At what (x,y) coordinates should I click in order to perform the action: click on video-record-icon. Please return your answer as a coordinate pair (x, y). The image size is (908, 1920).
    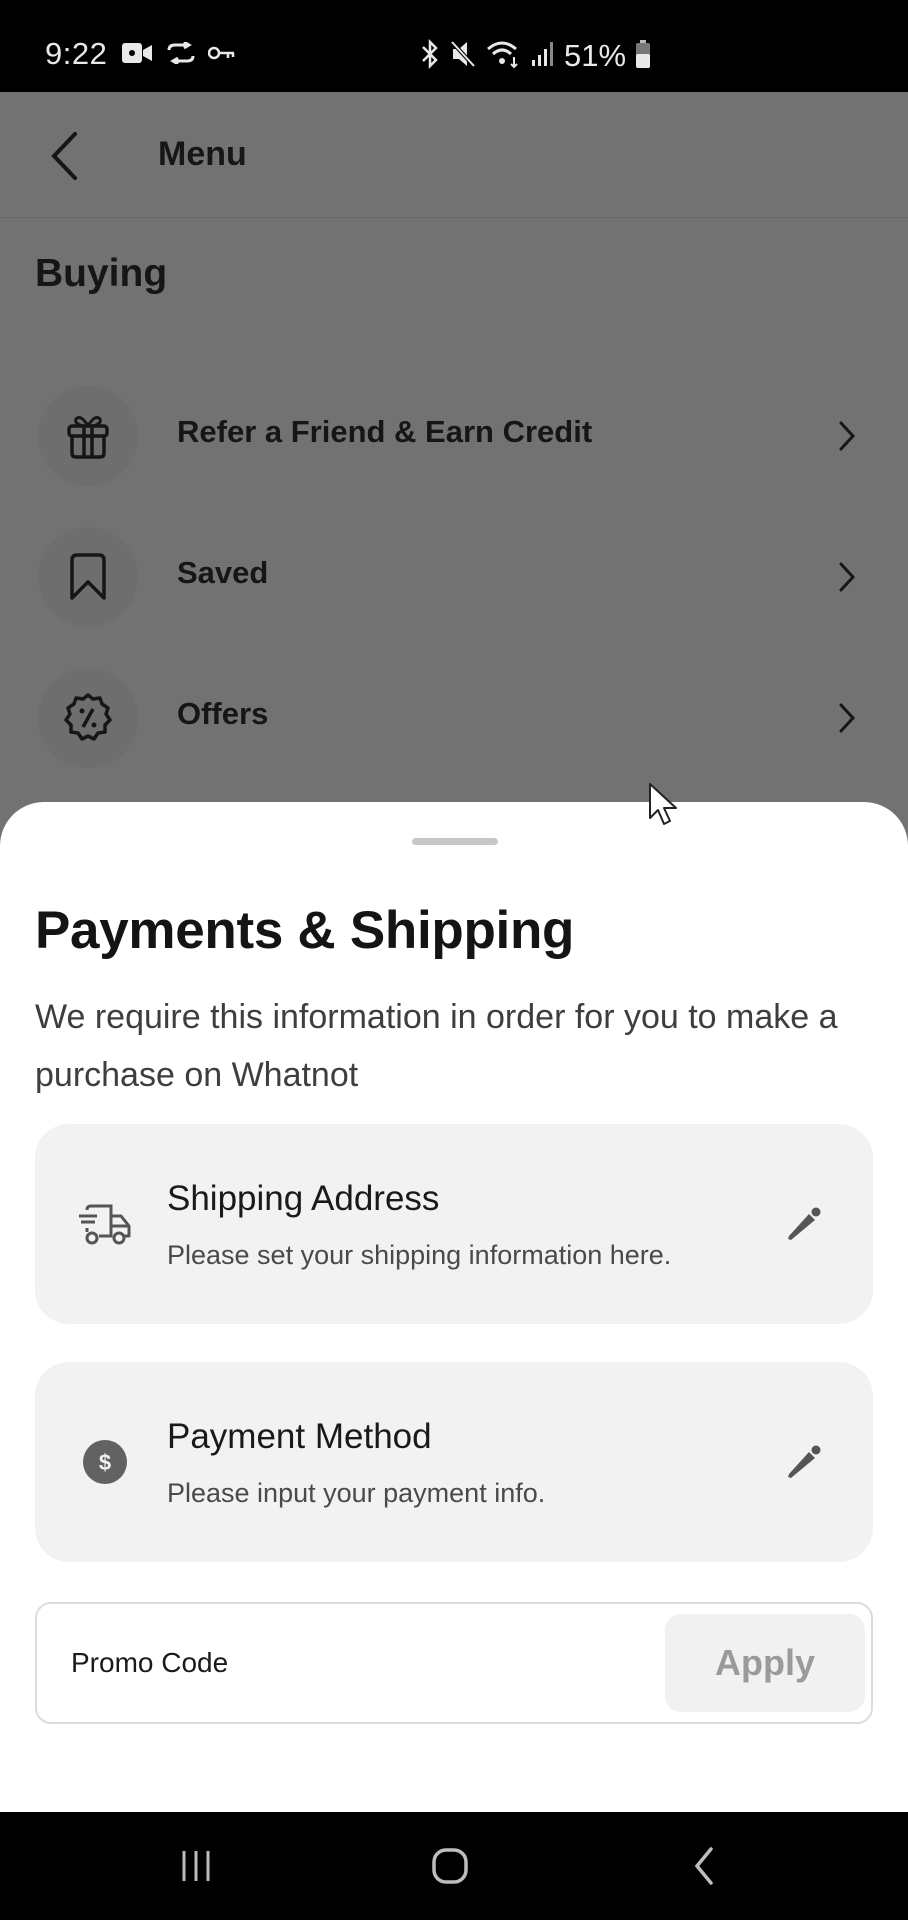
    Looking at the image, I should click on (138, 55).